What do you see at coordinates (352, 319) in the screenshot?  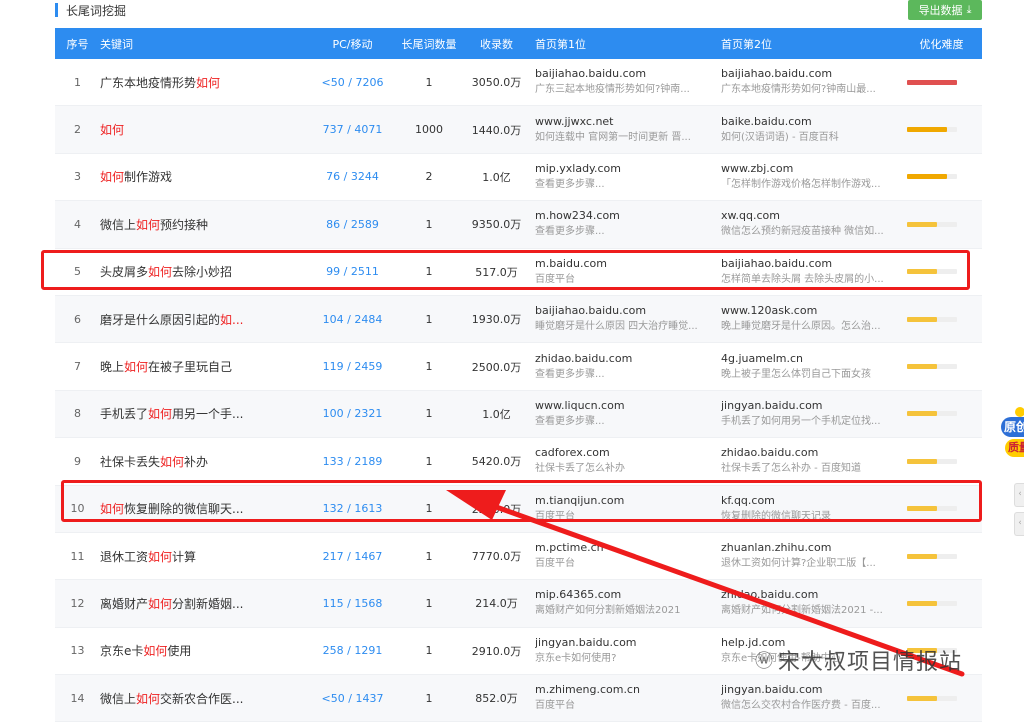 I see `pc-mobile-link: 104 / 2484` at bounding box center [352, 319].